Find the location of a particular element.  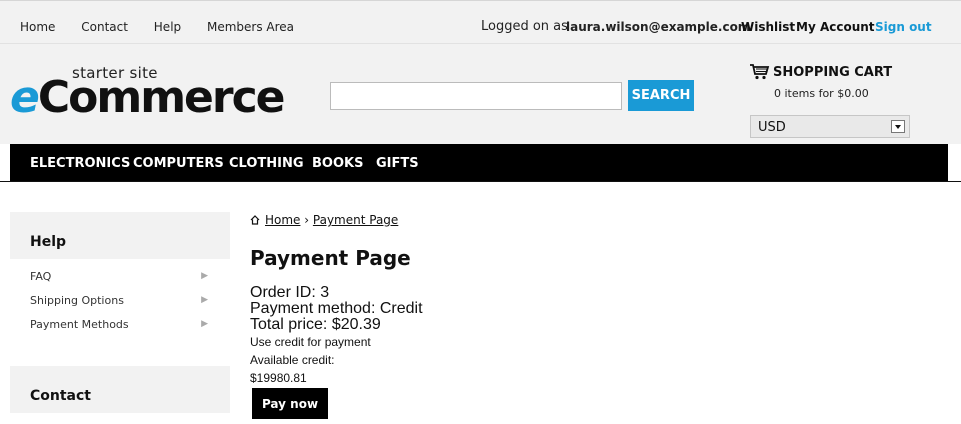

category-electronics: ELECTRONICS is located at coordinates (80, 163).